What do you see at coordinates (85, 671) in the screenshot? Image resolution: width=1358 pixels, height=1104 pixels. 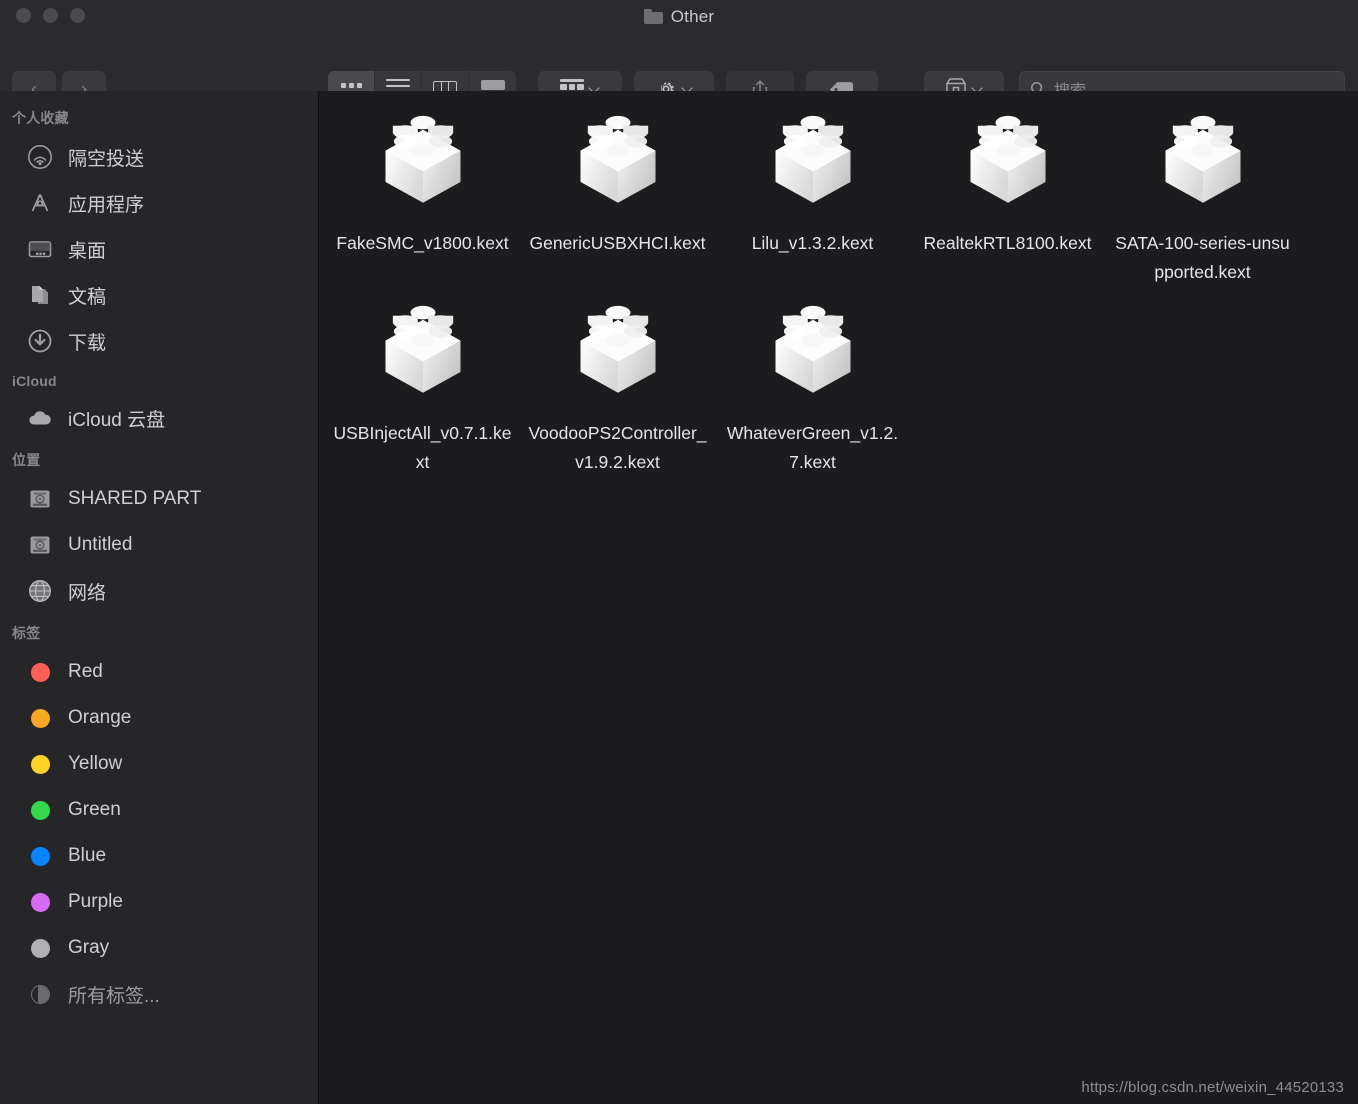 I see `sidebar-item-label: Red` at bounding box center [85, 671].